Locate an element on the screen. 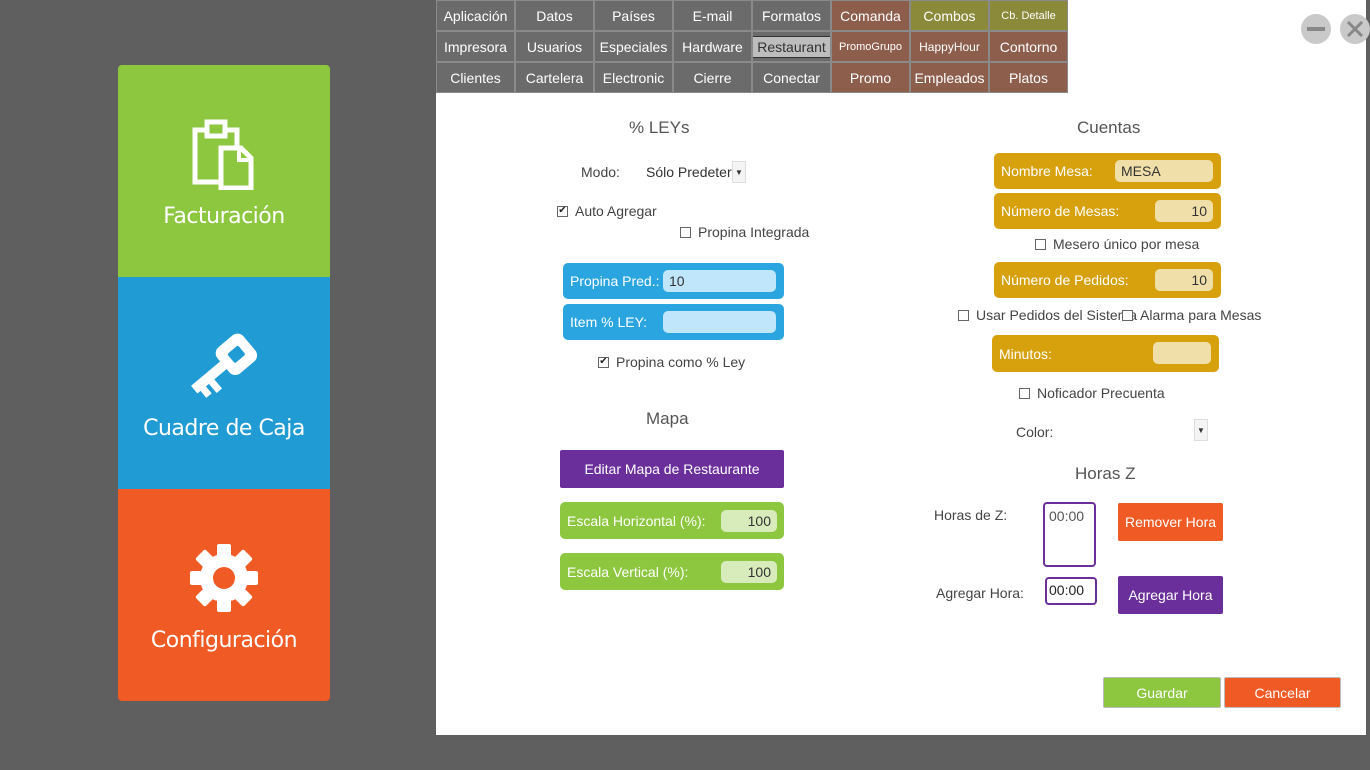 This screenshot has height=770, width=1370. menu-configuracion: Configuración is located at coordinates (224, 595).